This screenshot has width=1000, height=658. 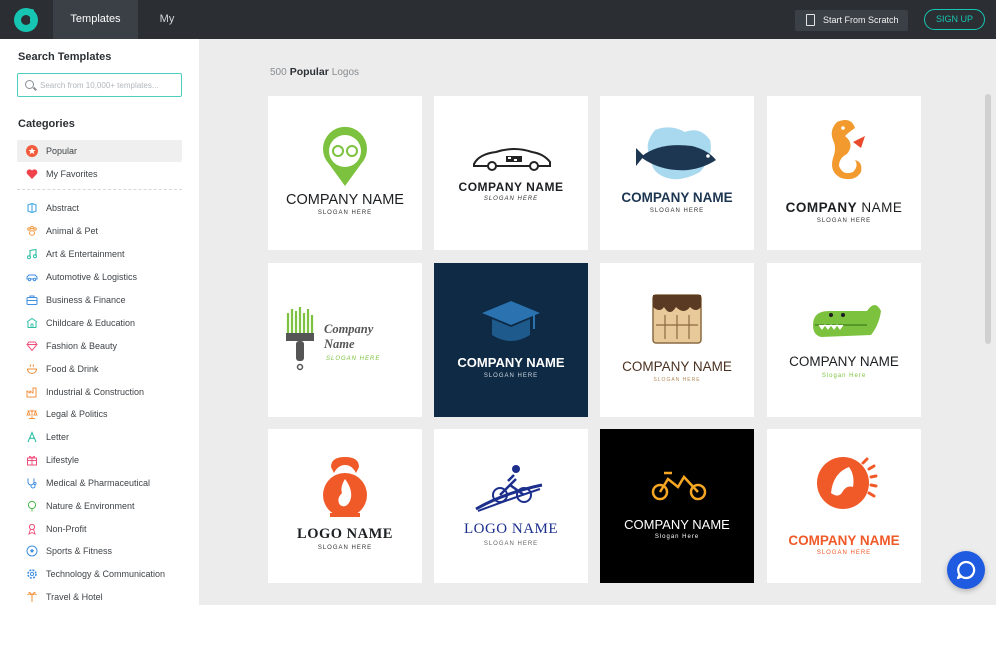 What do you see at coordinates (99, 595) in the screenshot?
I see `category-travel-hotel: Travel & Hotel` at bounding box center [99, 595].